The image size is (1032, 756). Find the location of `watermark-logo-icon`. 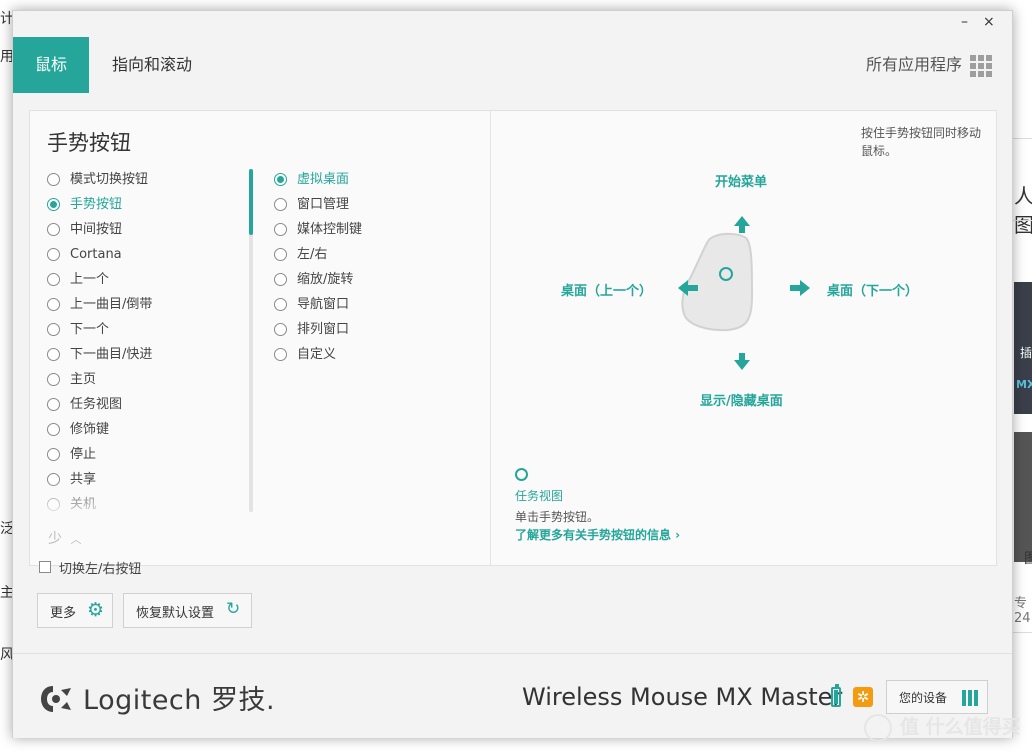

watermark-logo-icon is located at coordinates (878, 728).